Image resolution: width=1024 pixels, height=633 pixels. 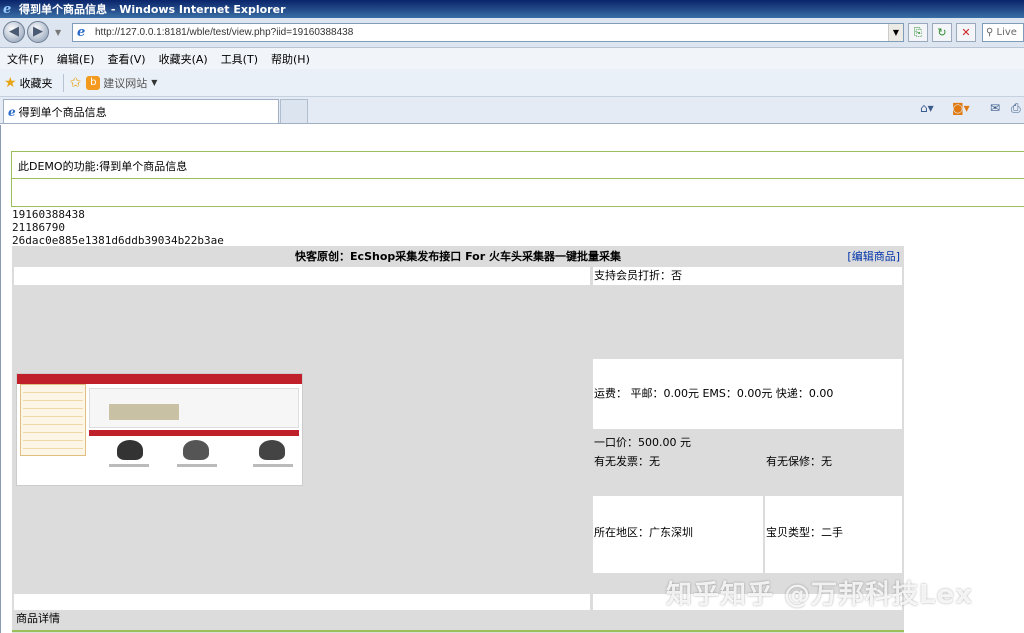 What do you see at coordinates (76, 83) in the screenshot?
I see `add-favorite-icon: ✩` at bounding box center [76, 83].